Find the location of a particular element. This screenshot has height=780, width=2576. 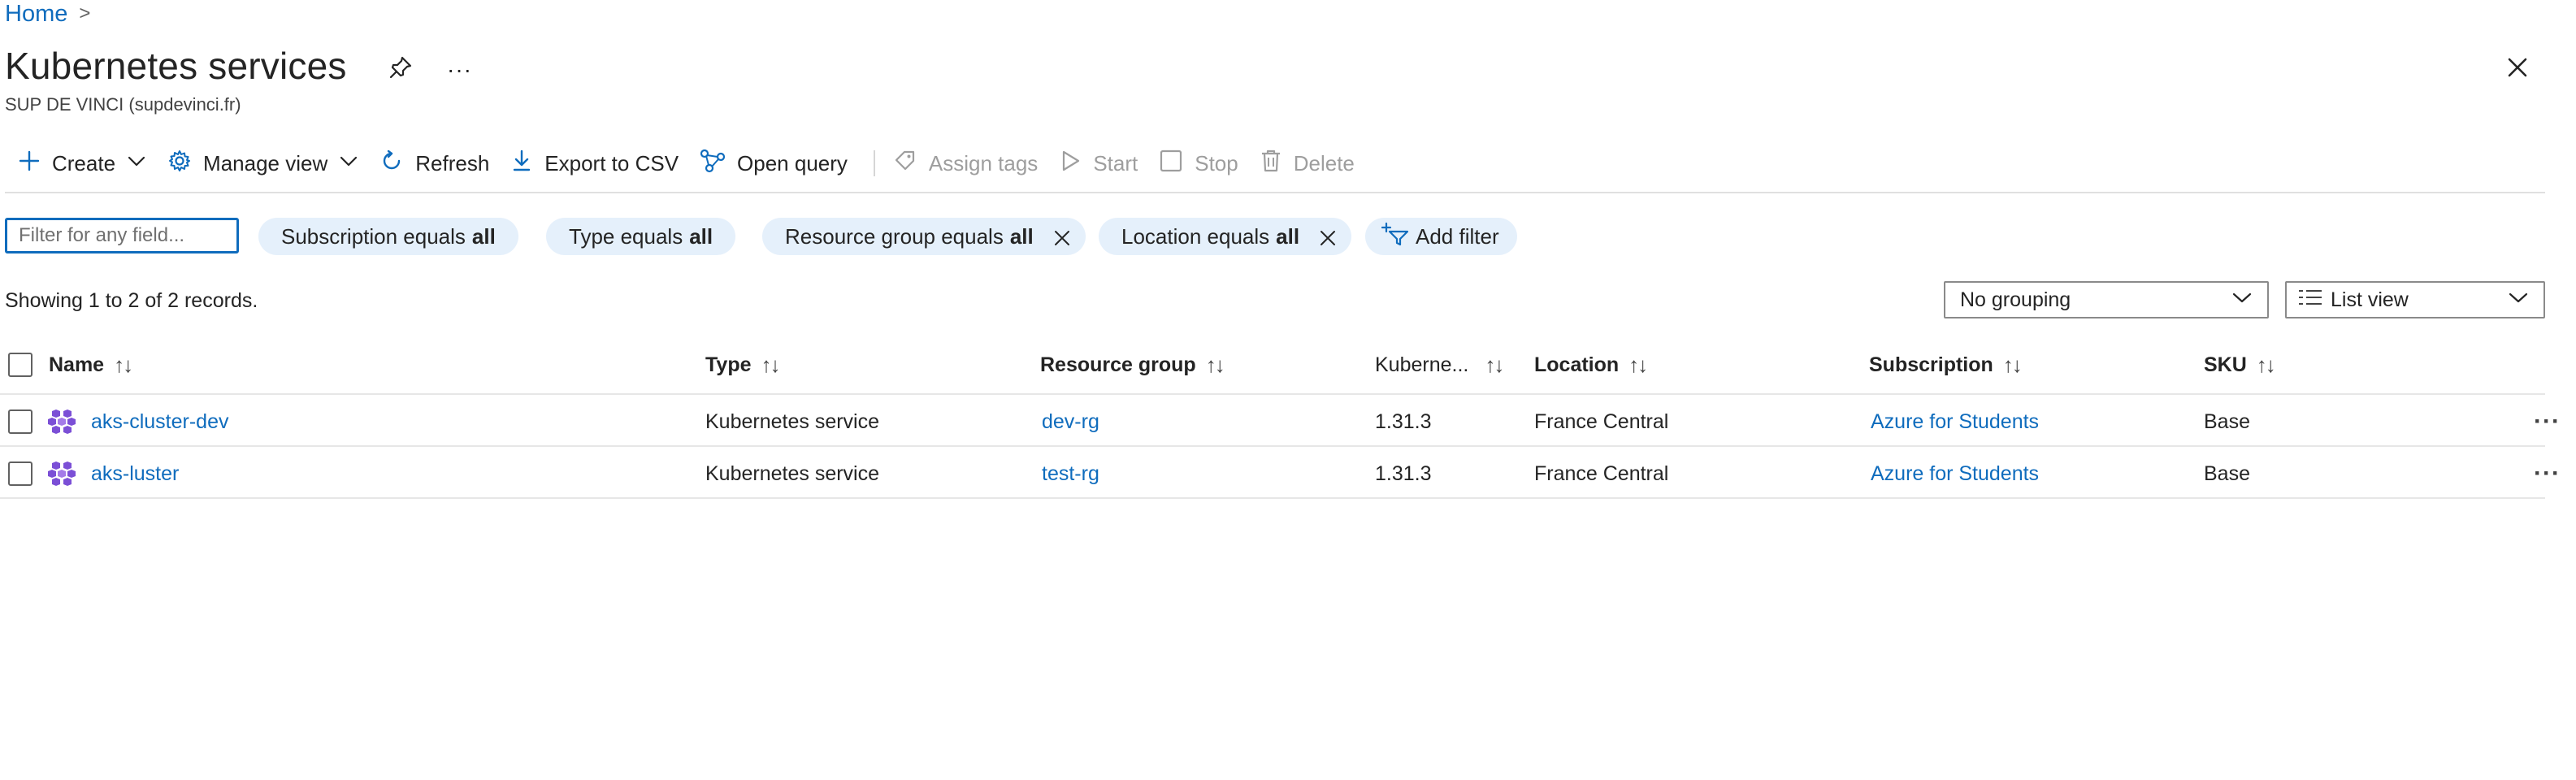

filter-type-label: Type equals is located at coordinates (626, 236).